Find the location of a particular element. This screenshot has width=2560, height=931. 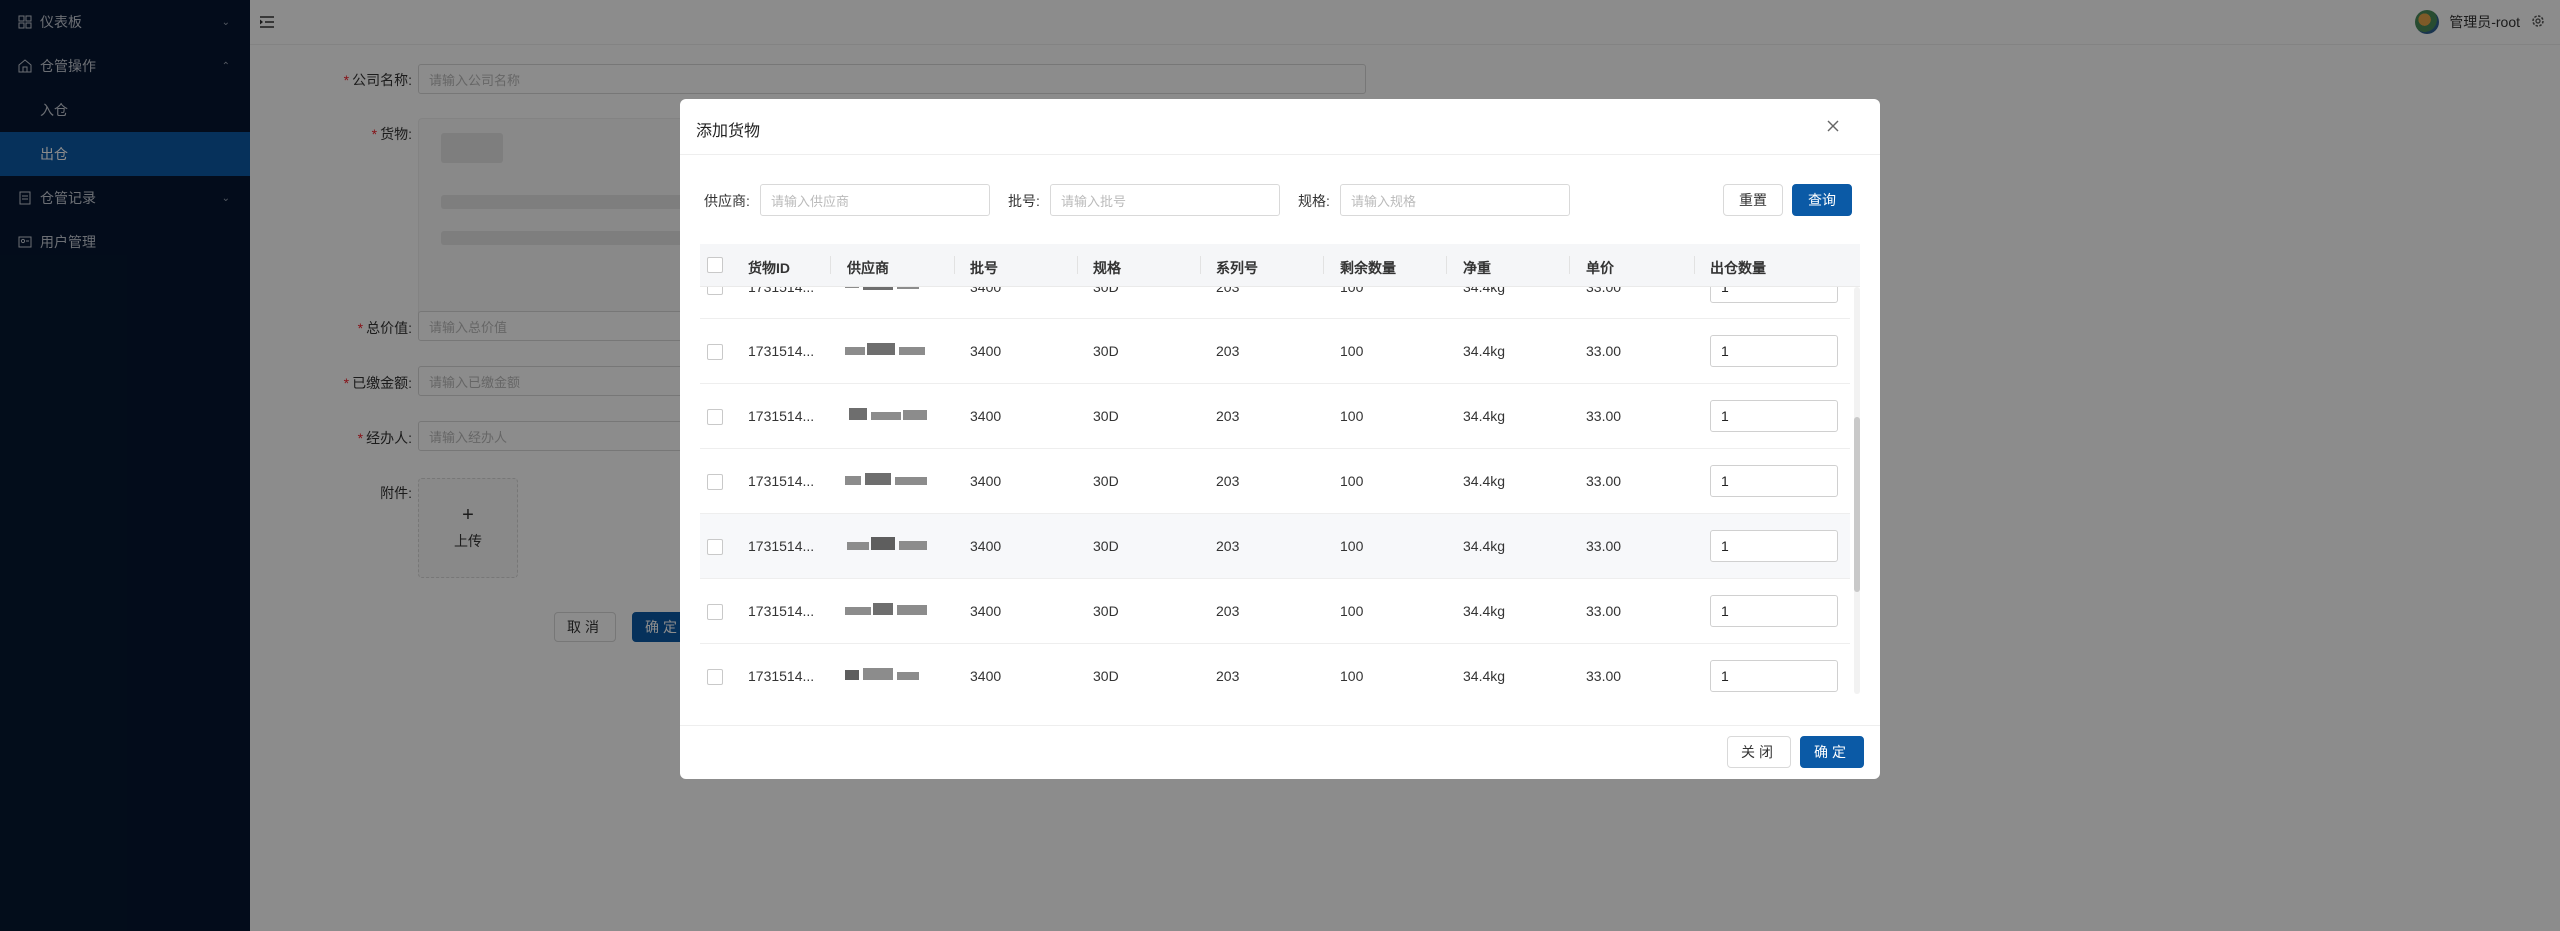

reset-button: 重置 is located at coordinates (1753, 200).